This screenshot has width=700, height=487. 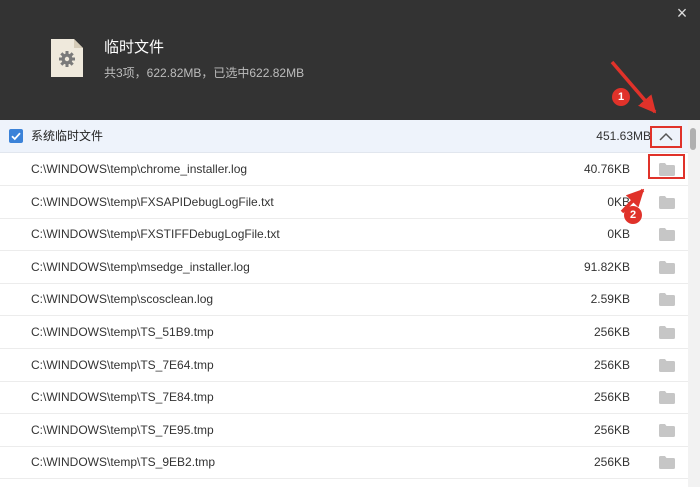 I want to click on file-row: C:\WINDOWS\temp\TS_51B9.tmp 256KB, so click(x=344, y=332).